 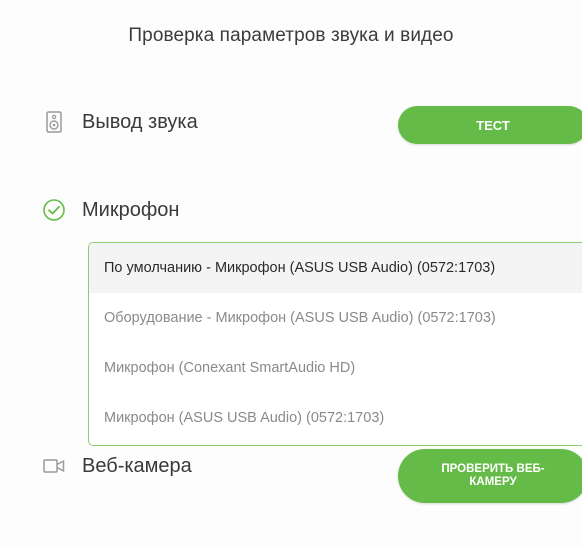 What do you see at coordinates (54, 210) in the screenshot?
I see `check-circle-icon` at bounding box center [54, 210].